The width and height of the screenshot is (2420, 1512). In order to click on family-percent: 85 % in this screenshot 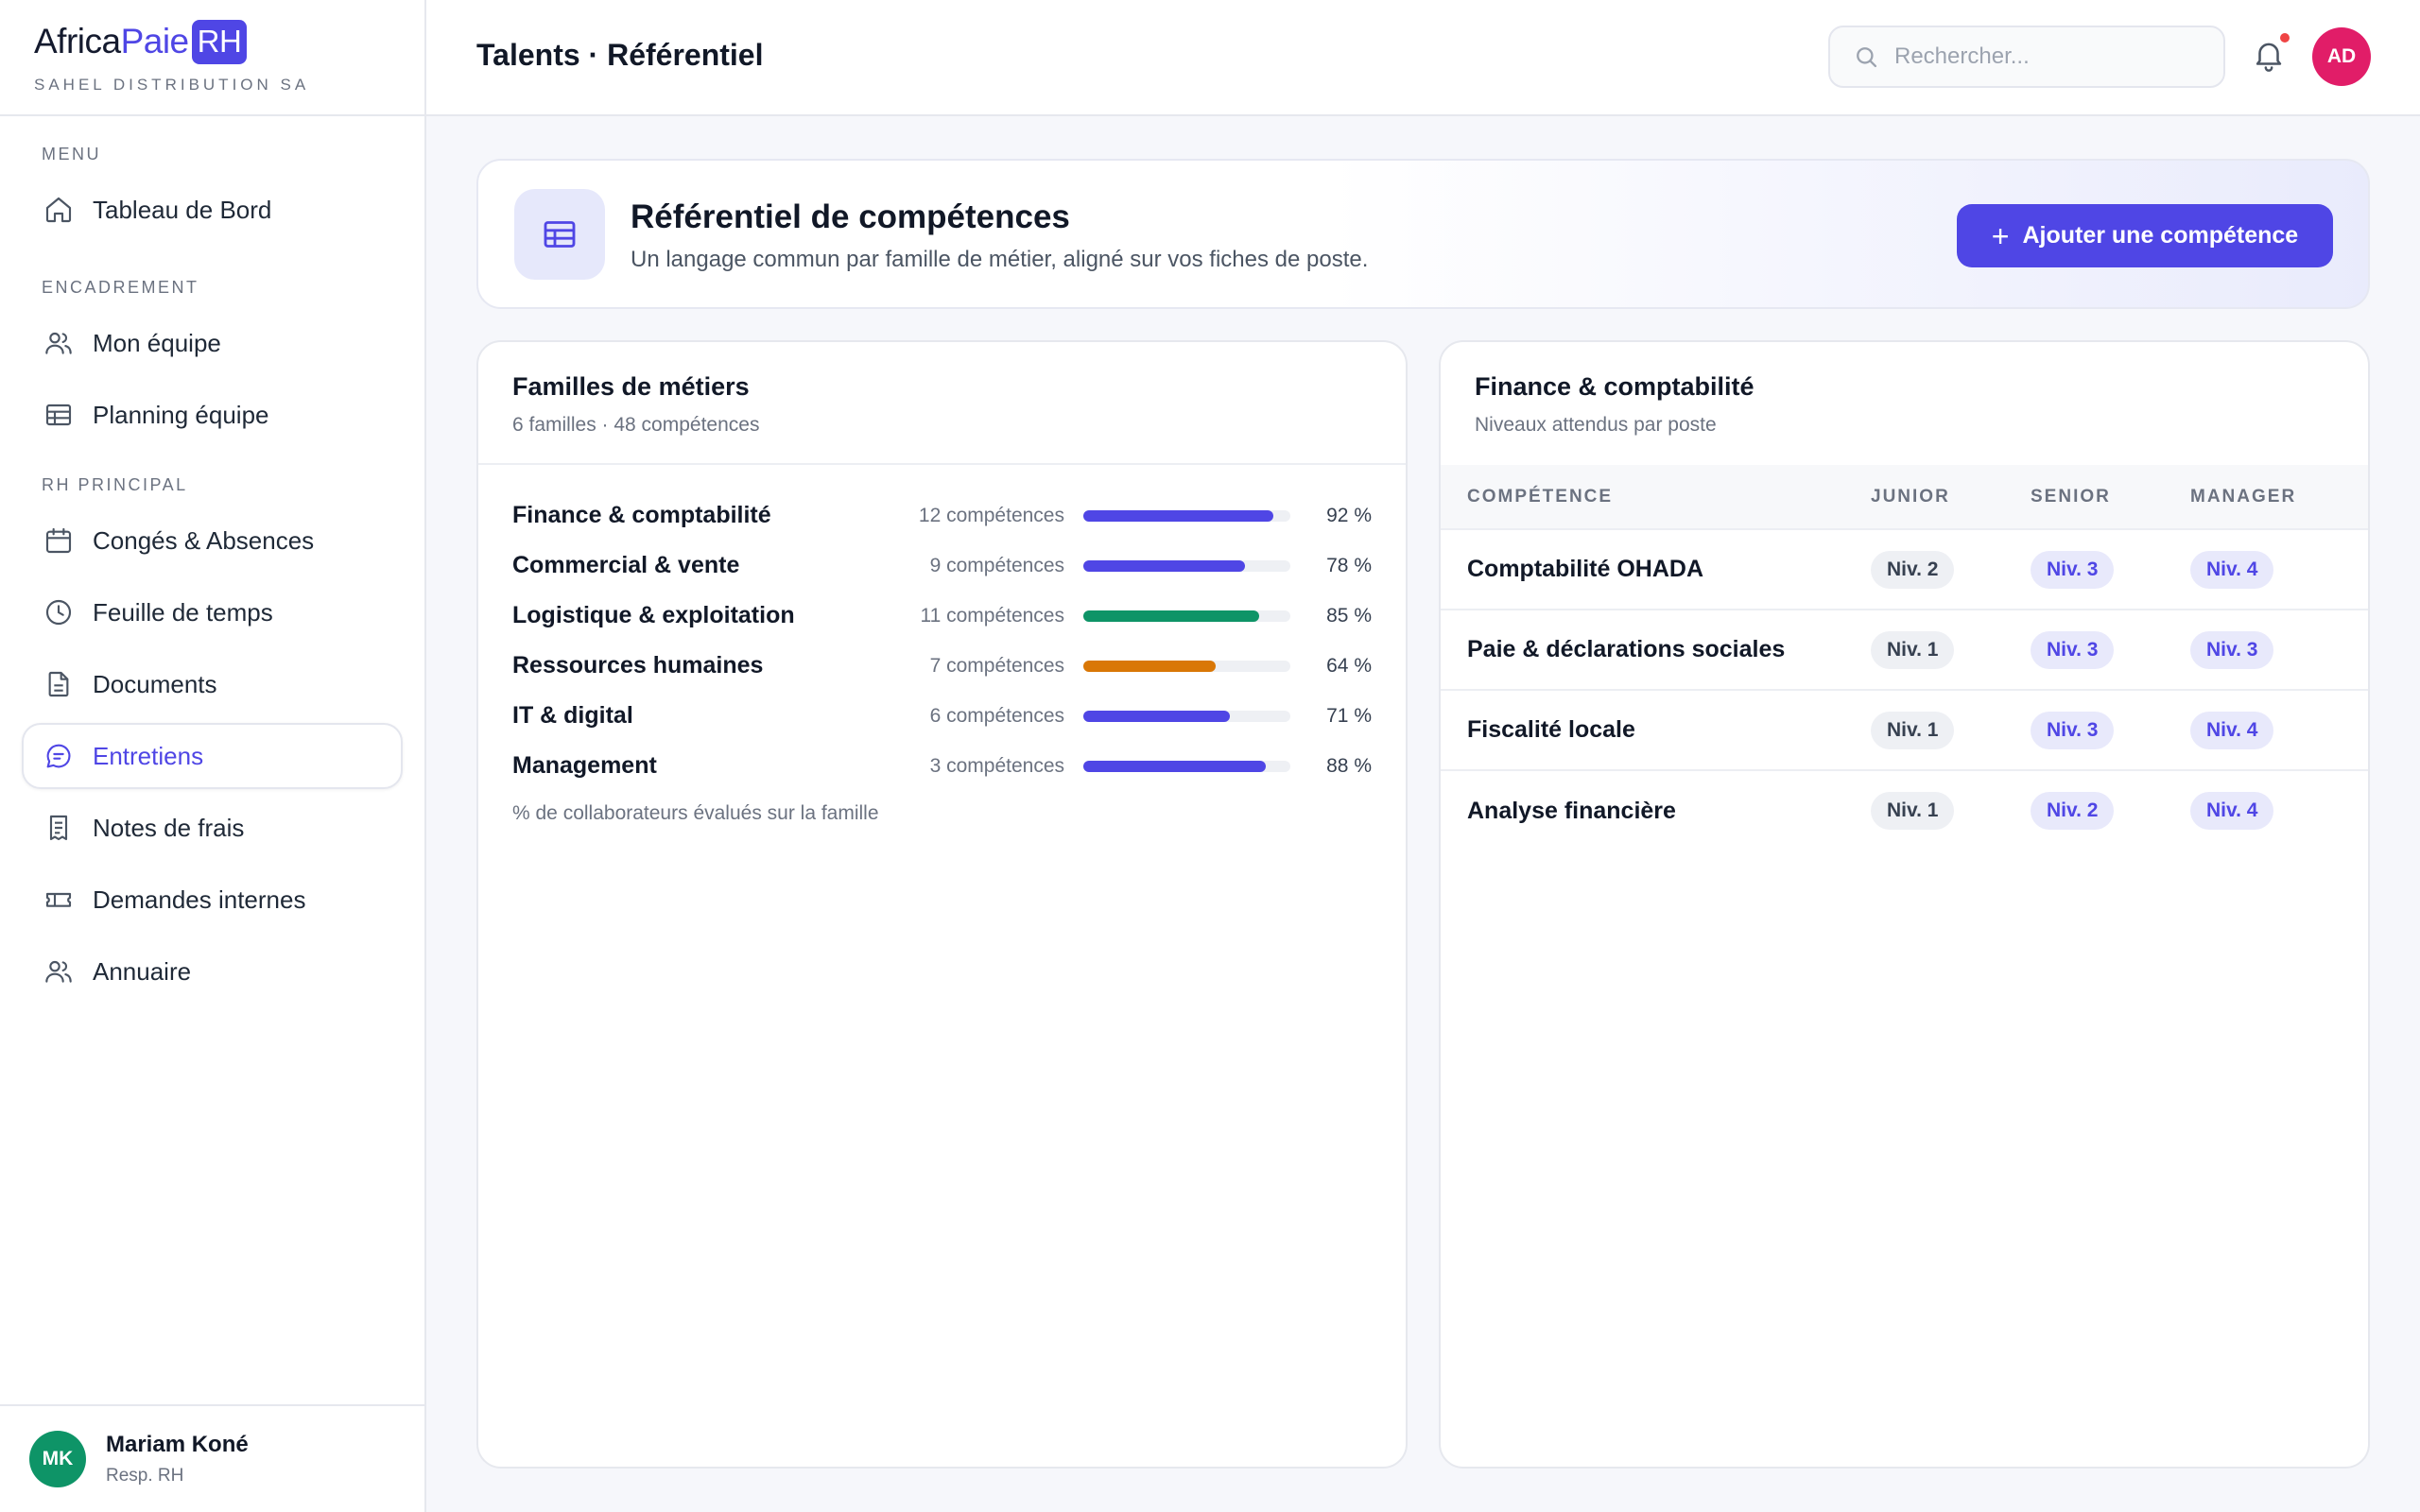, I will do `click(1349, 615)`.